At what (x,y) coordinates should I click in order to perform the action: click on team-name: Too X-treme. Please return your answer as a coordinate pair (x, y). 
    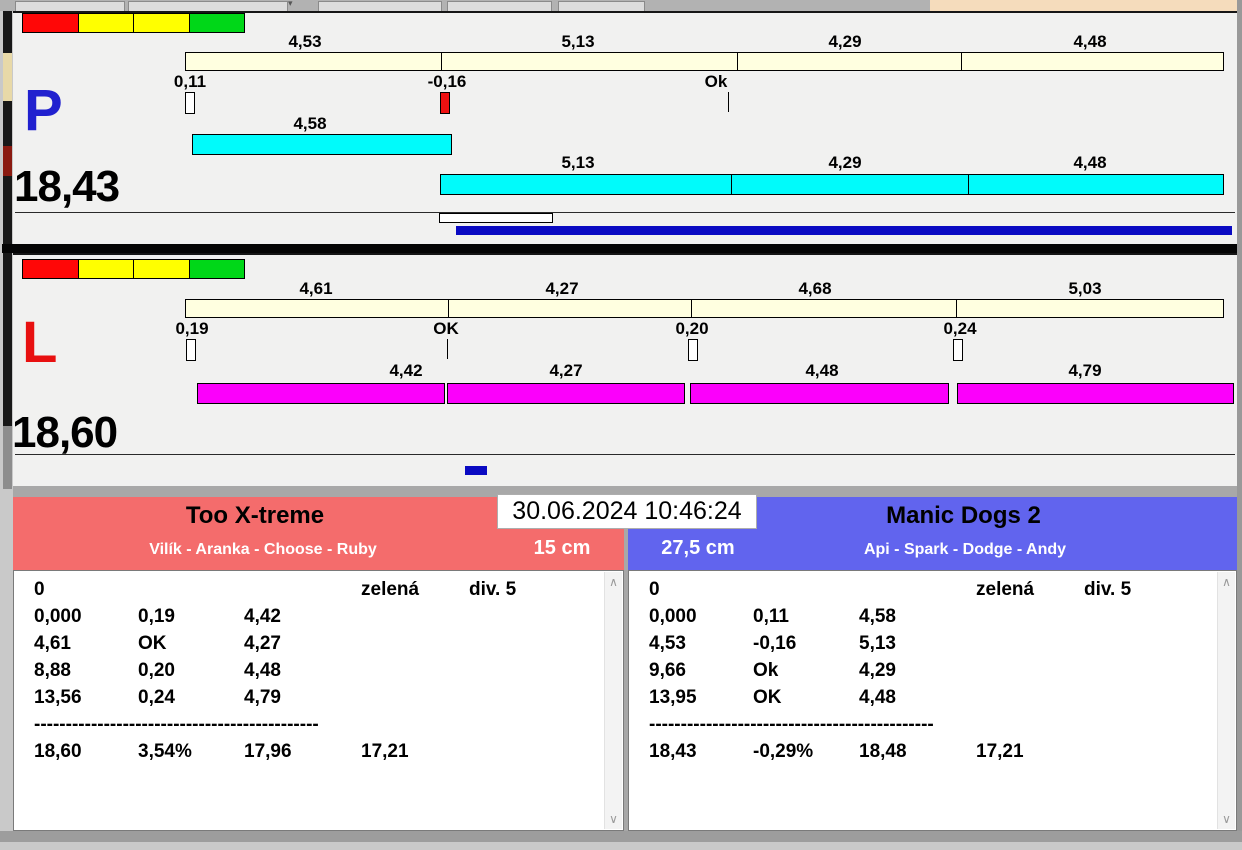
    Looking at the image, I should click on (255, 515).